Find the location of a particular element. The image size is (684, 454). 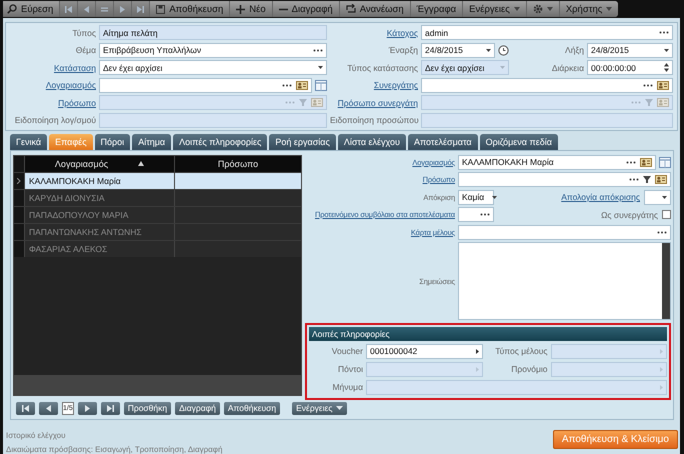

last-page-button is located at coordinates (110, 408).